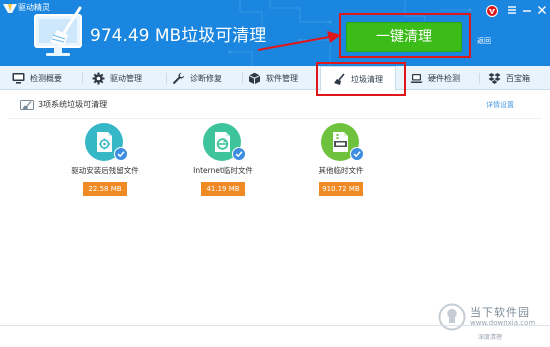  I want to click on broom-monitor-icon, so click(58, 31).